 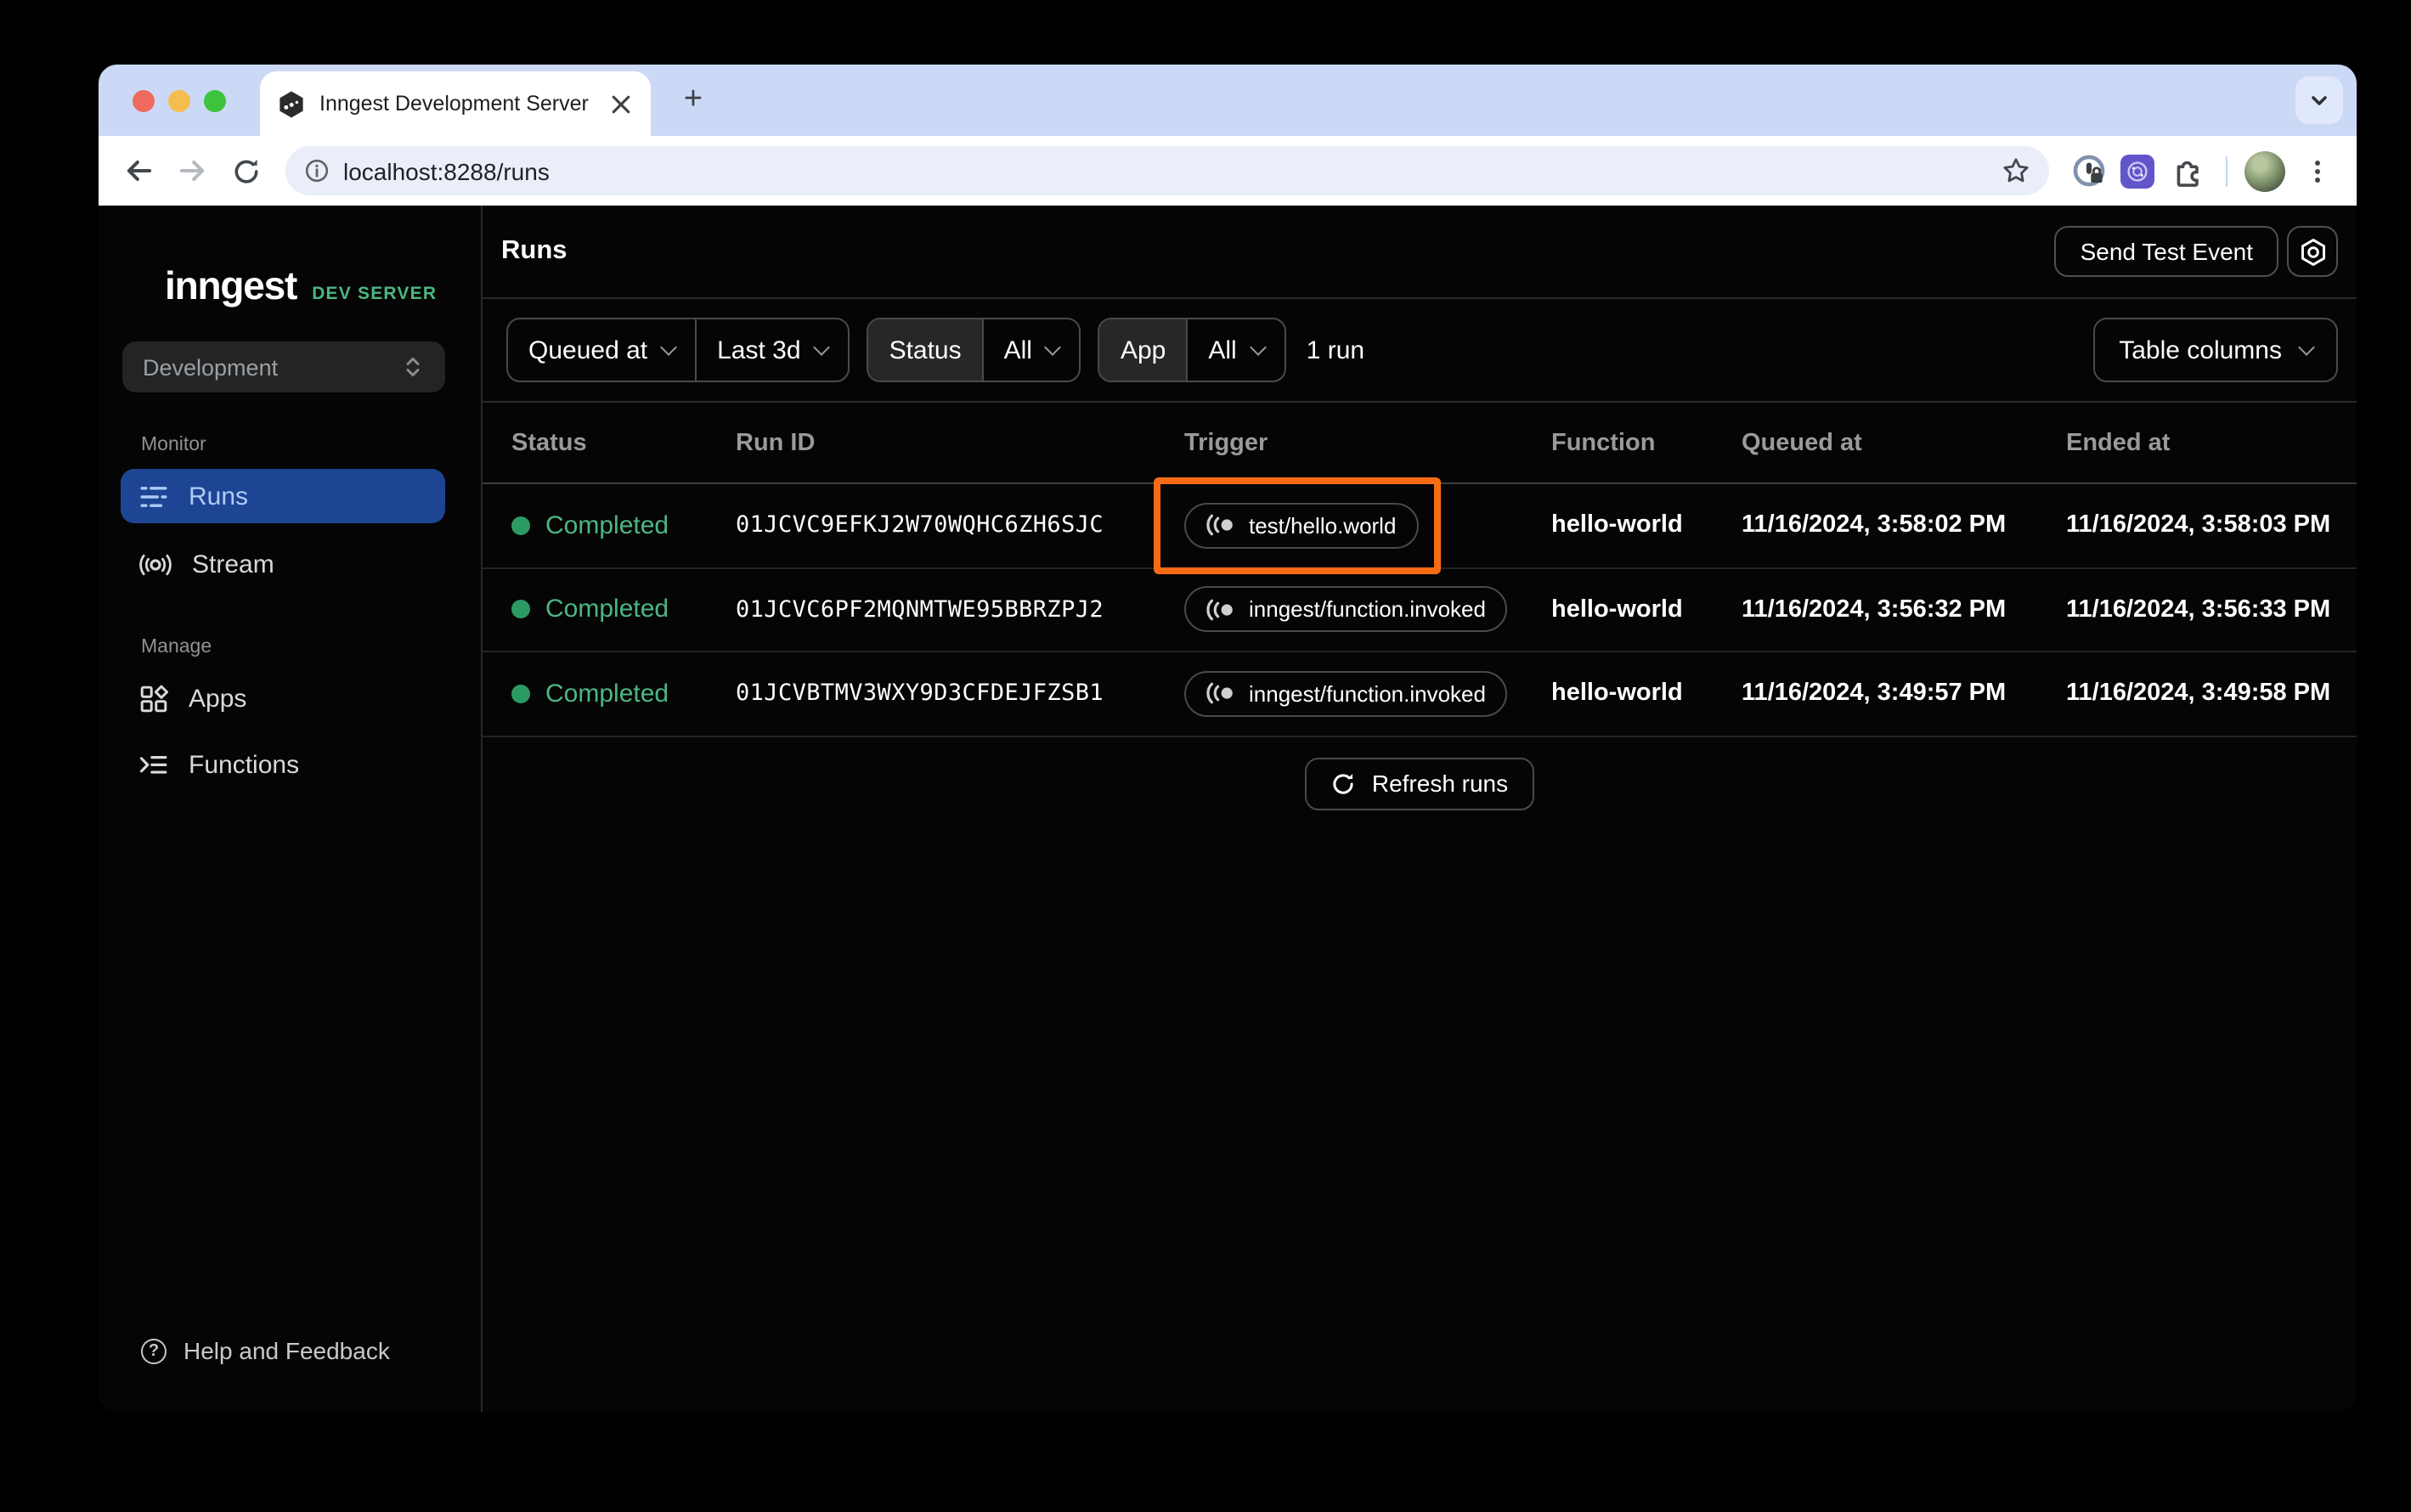 I want to click on favicon-inngest-icon, so click(x=291, y=103).